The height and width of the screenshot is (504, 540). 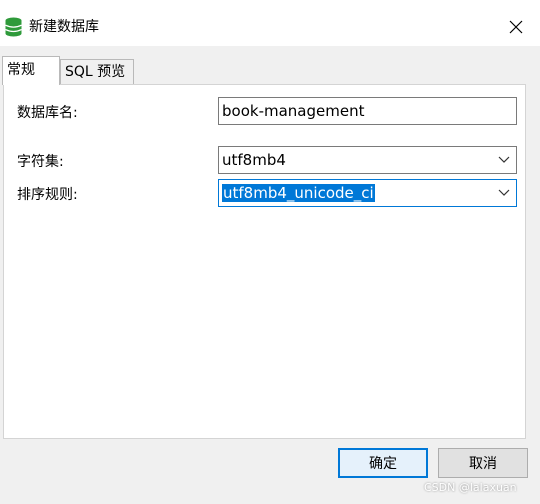 I want to click on db-name-input: book-management, so click(x=367, y=111).